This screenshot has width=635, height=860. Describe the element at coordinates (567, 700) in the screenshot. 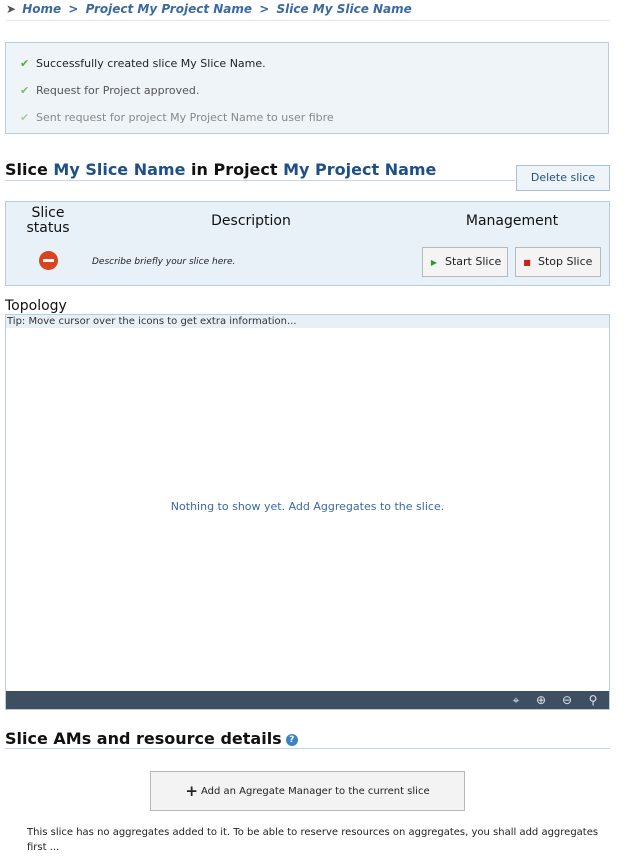

I see `zoom-out-icon: ⊖` at that location.